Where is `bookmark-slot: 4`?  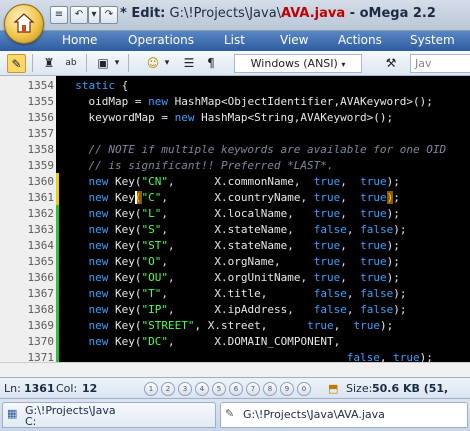 bookmark-slot: 4 is located at coordinates (202, 389).